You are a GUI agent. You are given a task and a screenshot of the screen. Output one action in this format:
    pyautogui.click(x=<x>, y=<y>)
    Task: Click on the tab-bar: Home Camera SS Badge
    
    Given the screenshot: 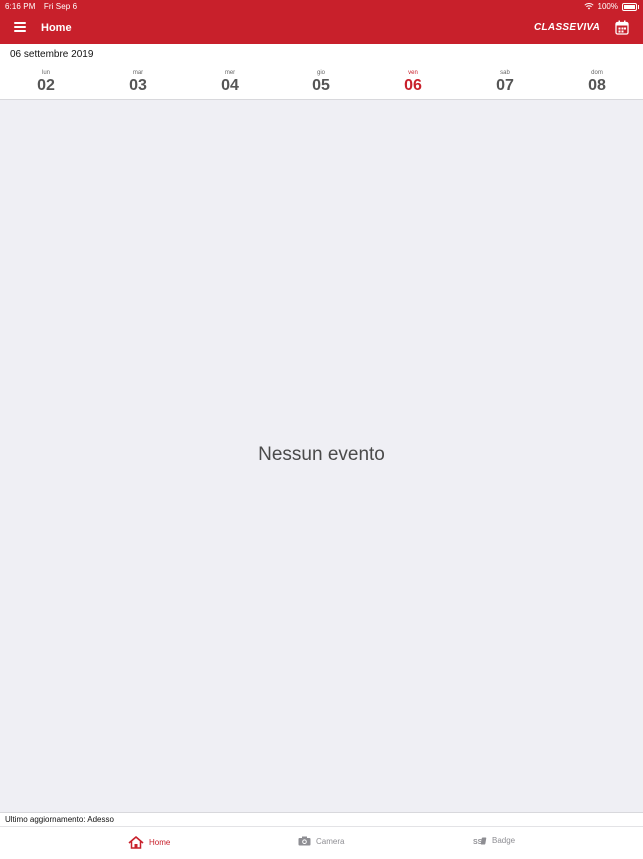 What is the action you would take?
    pyautogui.click(x=321, y=842)
    